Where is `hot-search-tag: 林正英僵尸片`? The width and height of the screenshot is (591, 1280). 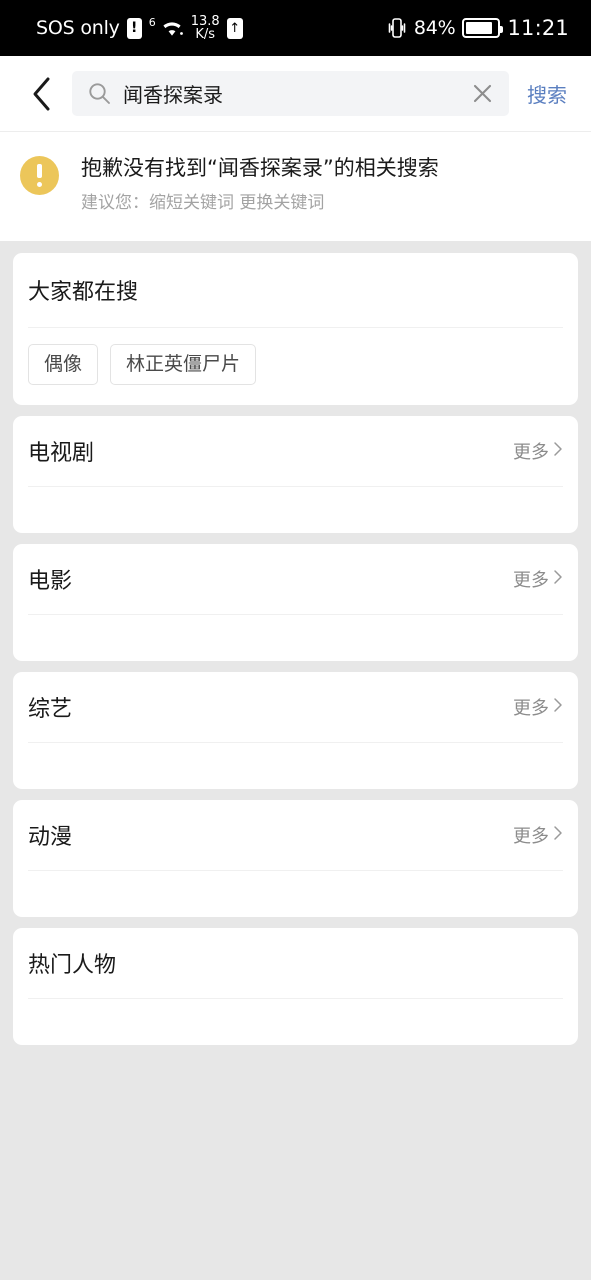 hot-search-tag: 林正英僵尸片 is located at coordinates (183, 364).